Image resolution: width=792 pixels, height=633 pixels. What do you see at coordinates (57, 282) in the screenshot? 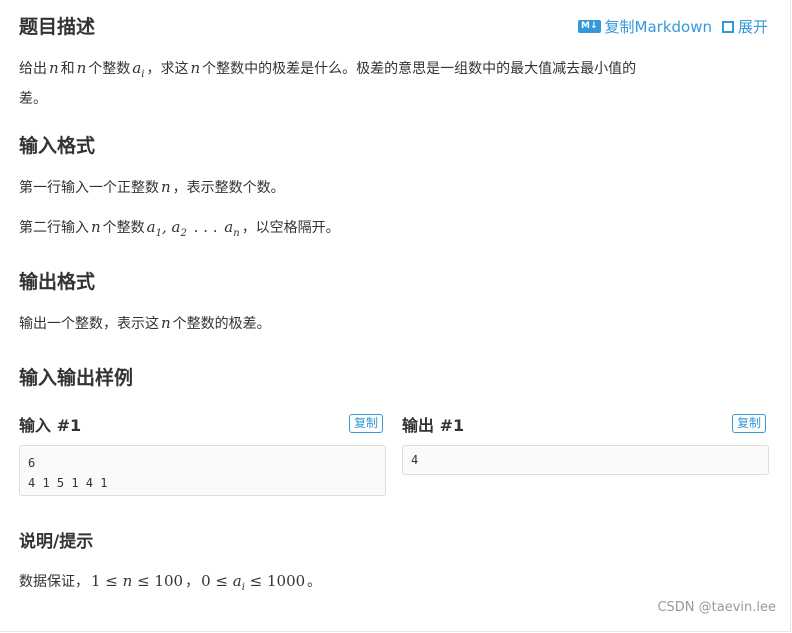
I see `output-format-title: 输出格式` at bounding box center [57, 282].